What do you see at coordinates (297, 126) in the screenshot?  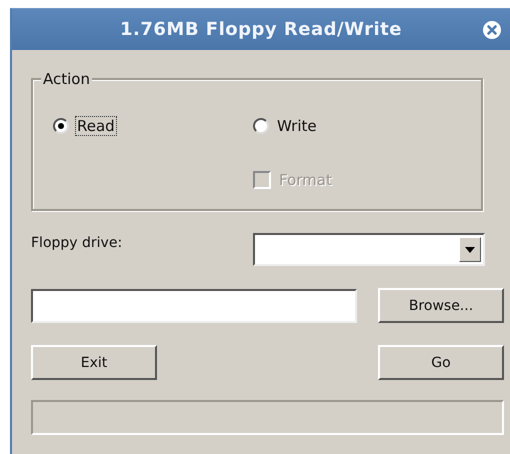 I see `radio-label: Write` at bounding box center [297, 126].